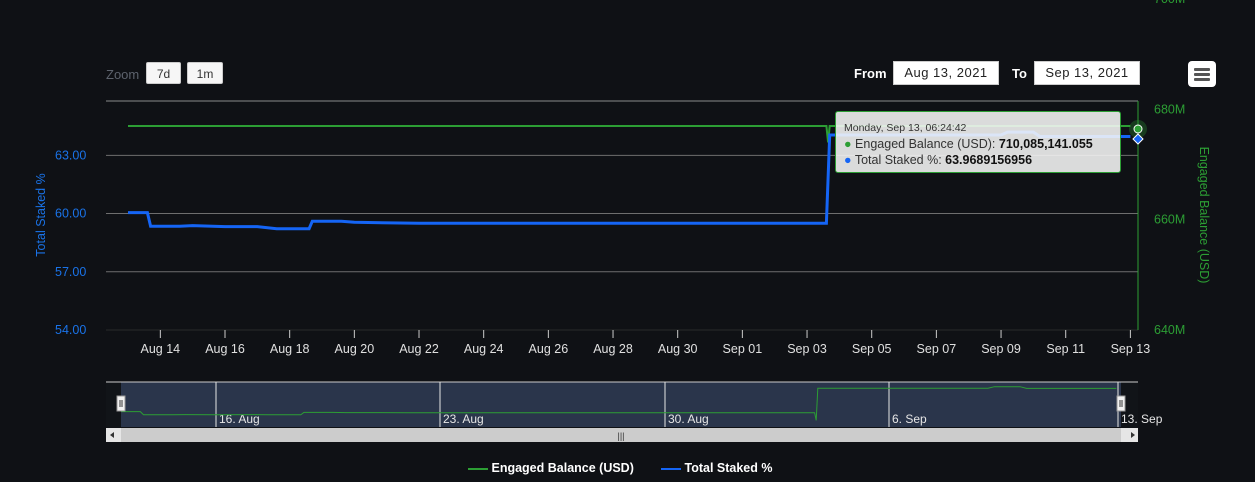 Image resolution: width=1255 pixels, height=482 pixels. Describe the element at coordinates (621, 404) in the screenshot. I see `navigator-selection` at that location.